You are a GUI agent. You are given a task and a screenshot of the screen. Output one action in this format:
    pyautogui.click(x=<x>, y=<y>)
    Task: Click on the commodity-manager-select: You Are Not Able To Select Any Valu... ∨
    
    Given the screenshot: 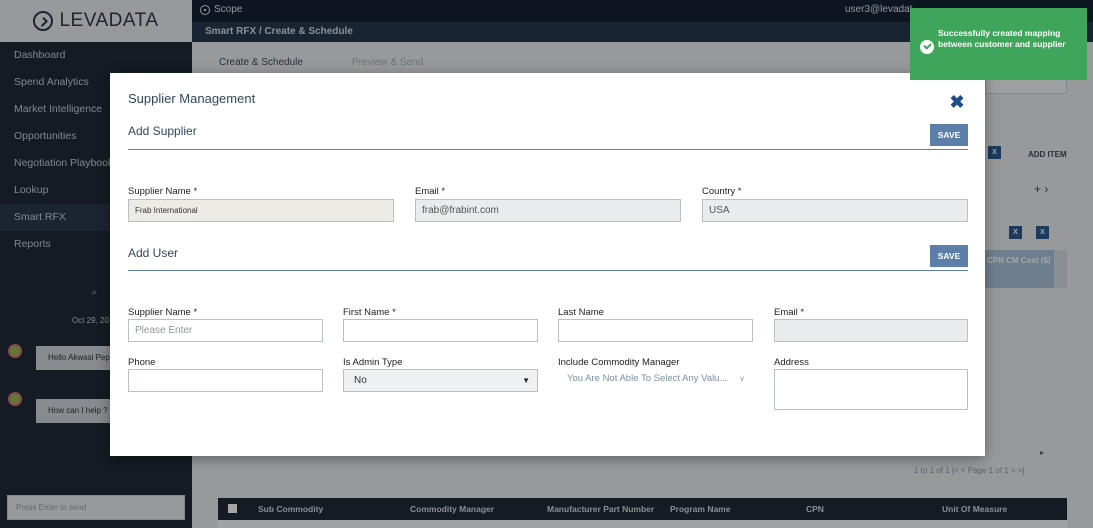 What is the action you would take?
    pyautogui.click(x=655, y=379)
    